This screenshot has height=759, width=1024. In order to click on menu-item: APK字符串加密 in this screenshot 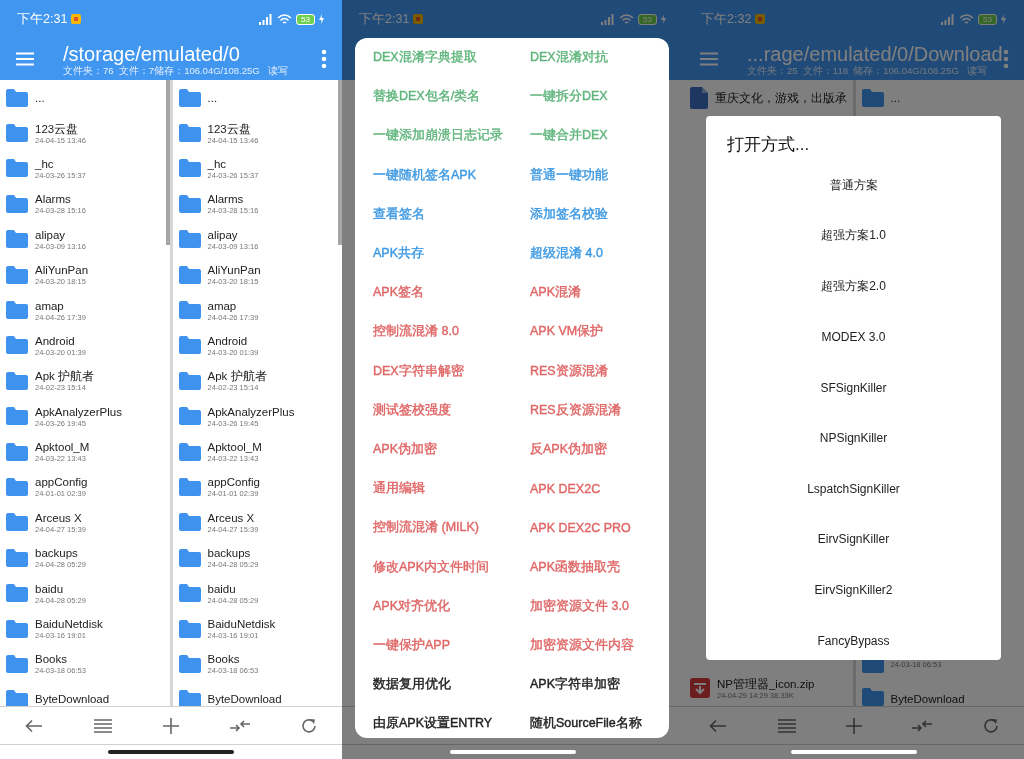, I will do `click(575, 685)`.